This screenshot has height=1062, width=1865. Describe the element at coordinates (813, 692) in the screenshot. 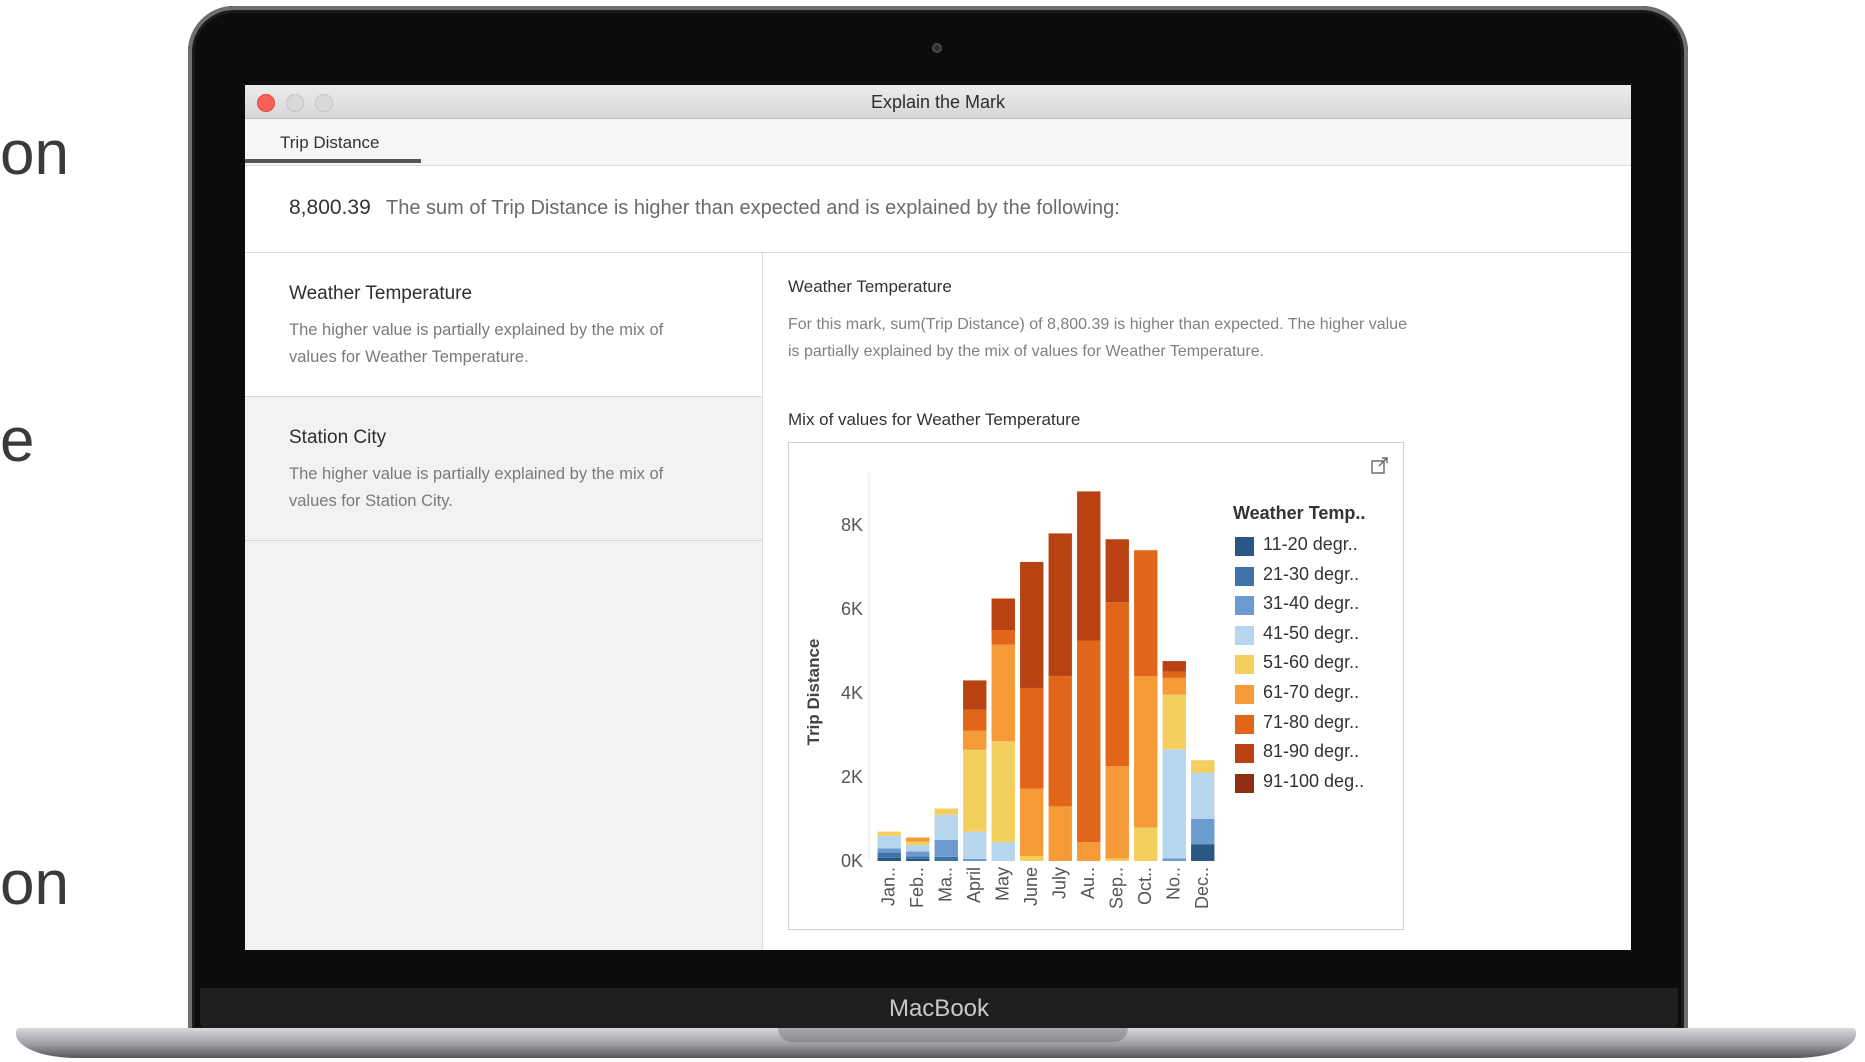

I see `y-axis-title: Trip Distance` at that location.